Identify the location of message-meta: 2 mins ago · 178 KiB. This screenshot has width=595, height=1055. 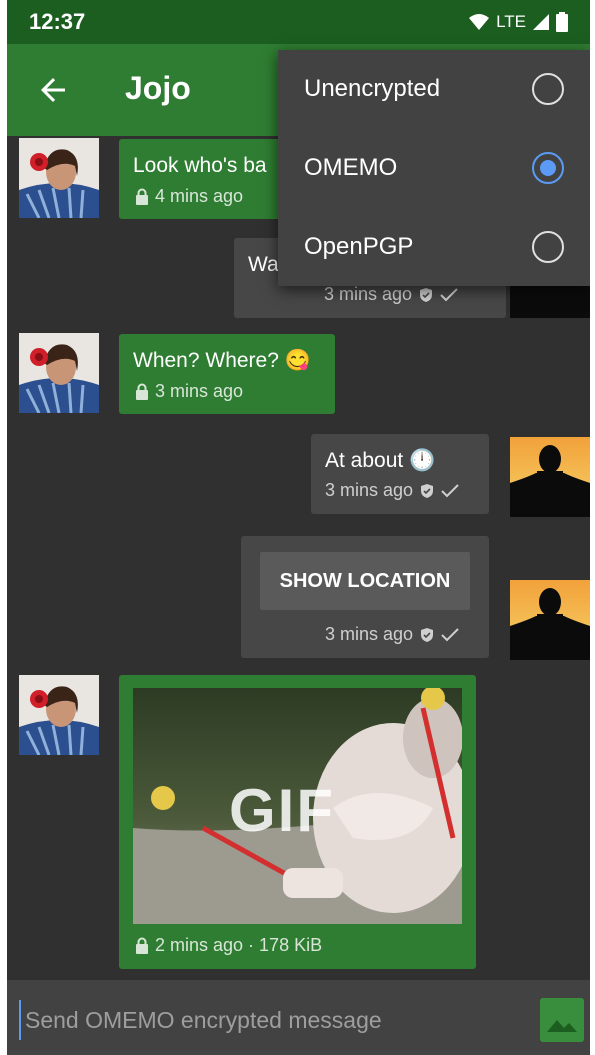
(228, 945).